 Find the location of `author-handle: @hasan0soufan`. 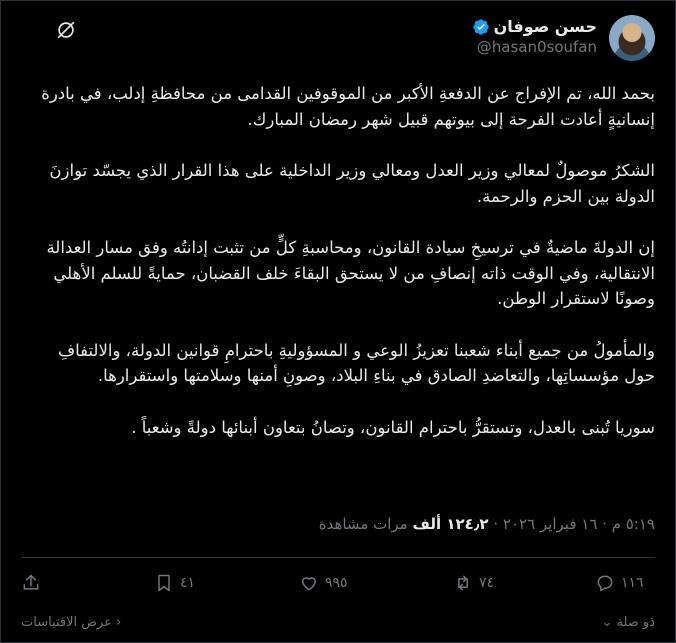

author-handle: @hasan0soufan is located at coordinates (534, 47).